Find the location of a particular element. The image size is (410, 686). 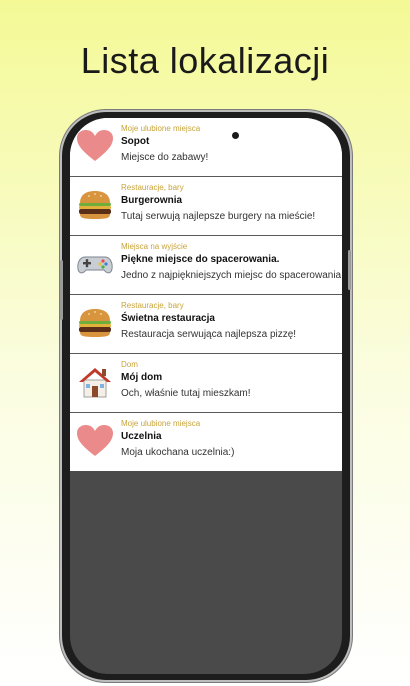

phone-volume-button is located at coordinates (61, 290).